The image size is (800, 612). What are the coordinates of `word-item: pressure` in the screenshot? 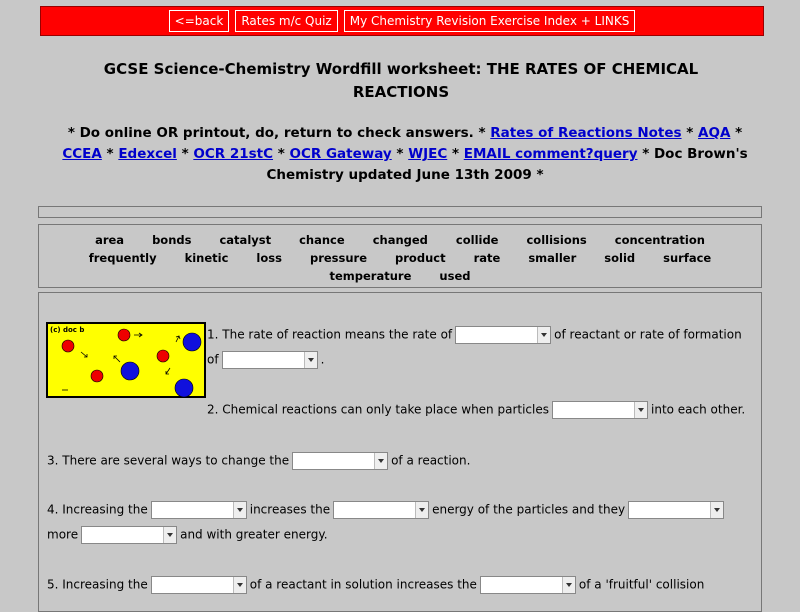 It's located at (338, 258).